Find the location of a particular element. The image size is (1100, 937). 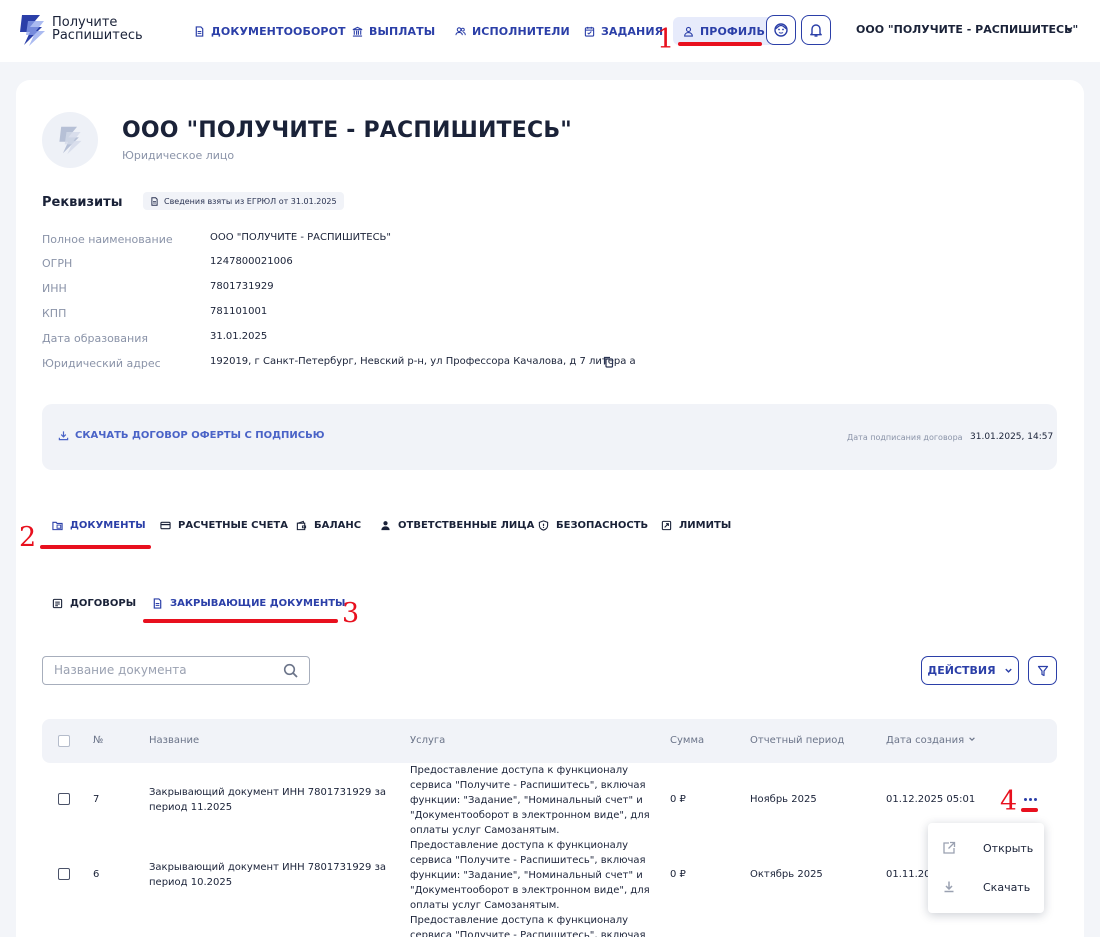

sign-date-value: 31.01.2025, 14:57 is located at coordinates (1012, 437).